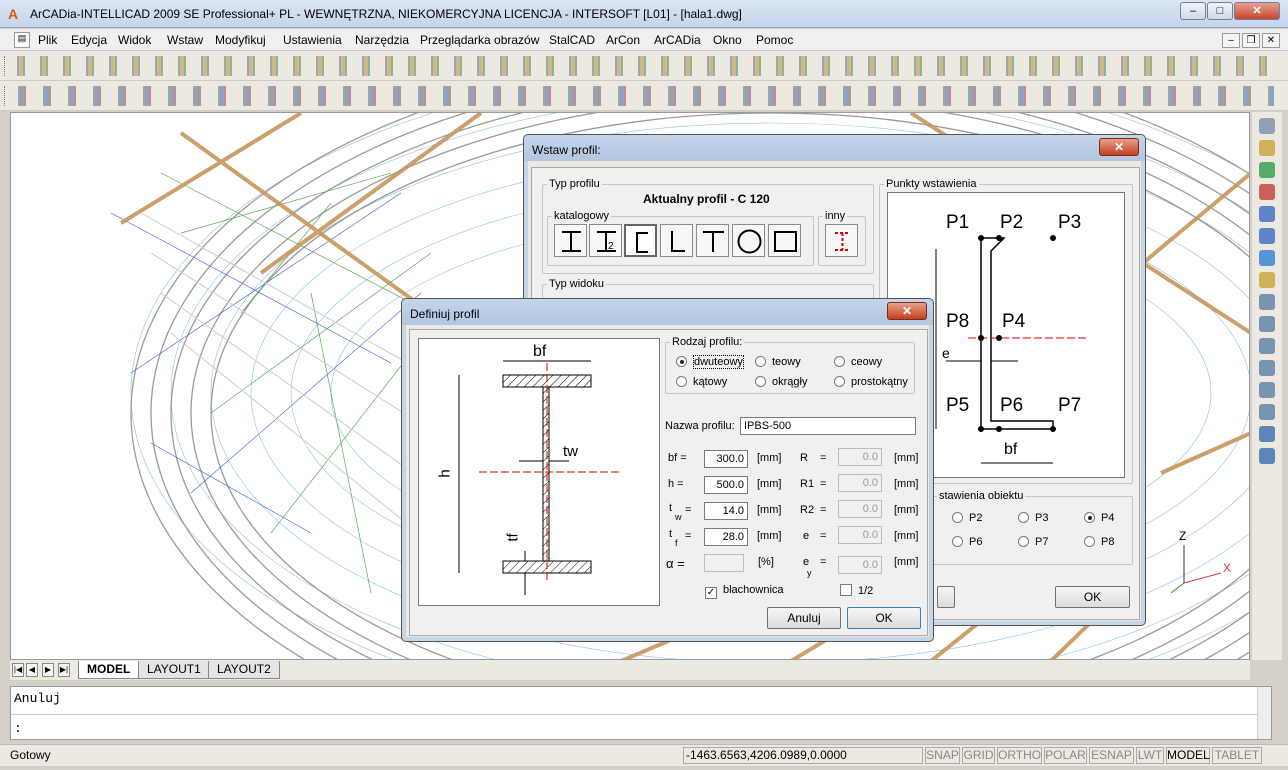 The width and height of the screenshot is (1288, 770). What do you see at coordinates (774, 40) in the screenshot?
I see `menu-pomoc: Pomoc` at bounding box center [774, 40].